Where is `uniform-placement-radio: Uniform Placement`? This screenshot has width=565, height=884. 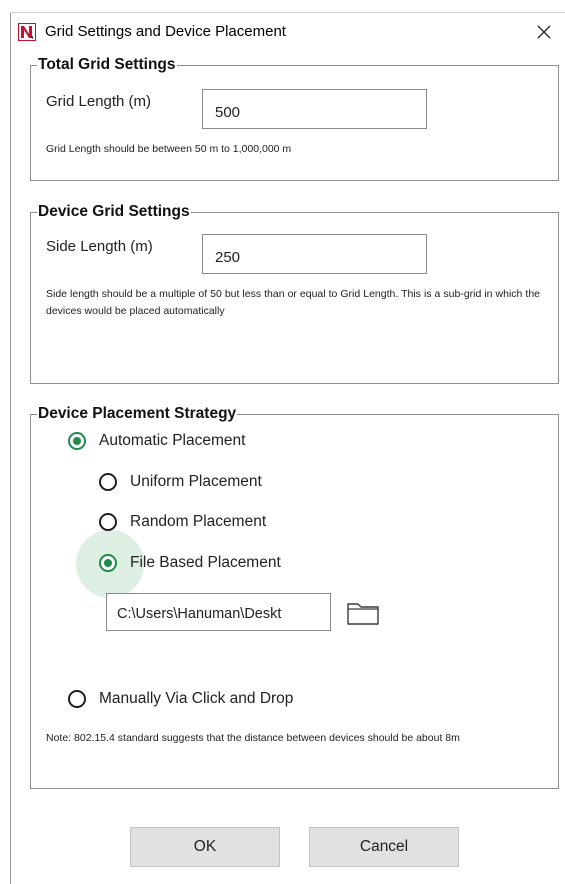 uniform-placement-radio: Uniform Placement is located at coordinates (180, 482).